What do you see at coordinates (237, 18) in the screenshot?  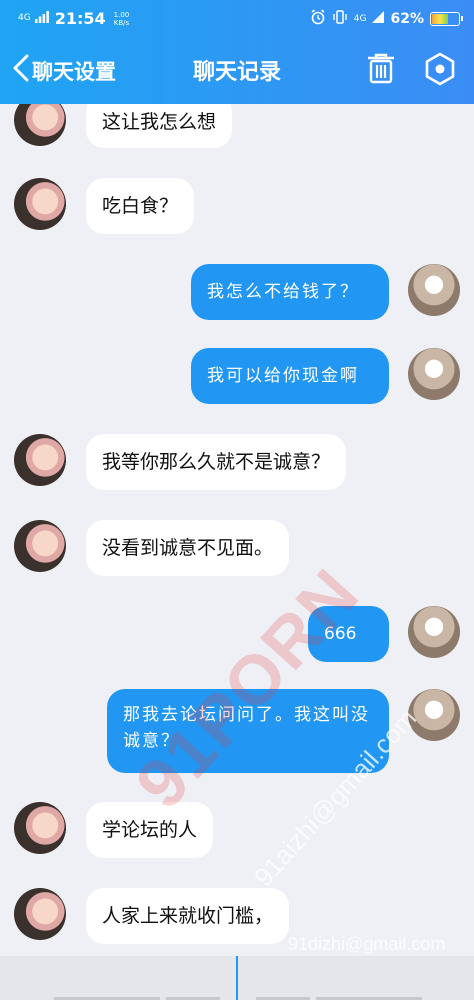 I see `status-bar: 4G 21:54 1.00 KB/s 4G 62%` at bounding box center [237, 18].